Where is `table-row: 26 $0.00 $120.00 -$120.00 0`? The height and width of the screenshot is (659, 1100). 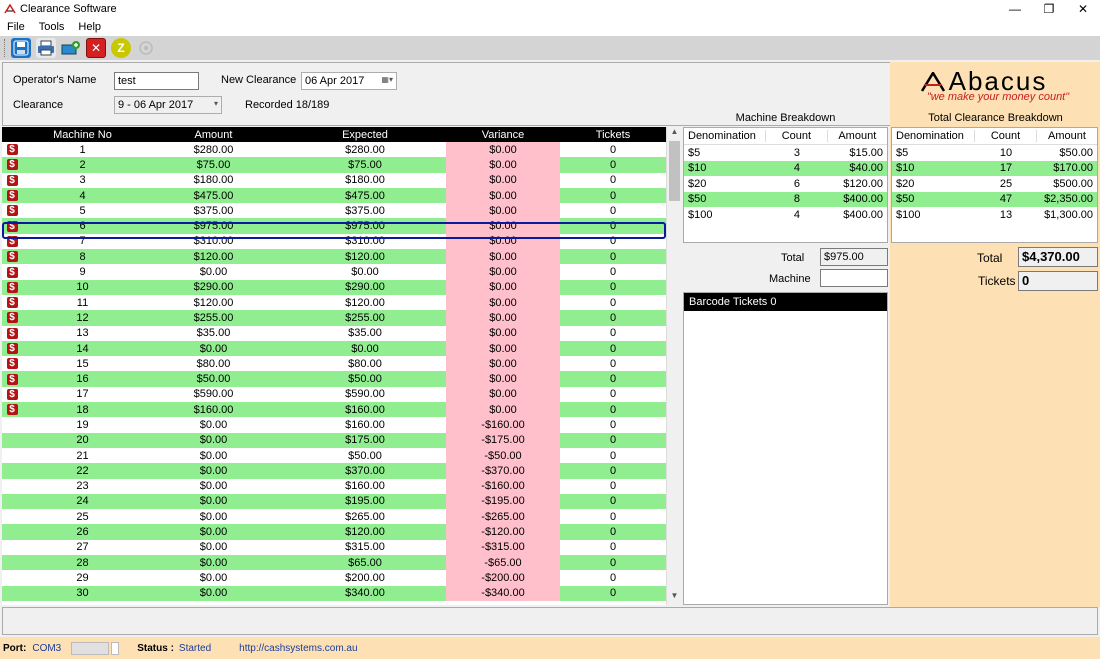 table-row: 26 $0.00 $120.00 -$120.00 0 is located at coordinates (334, 532).